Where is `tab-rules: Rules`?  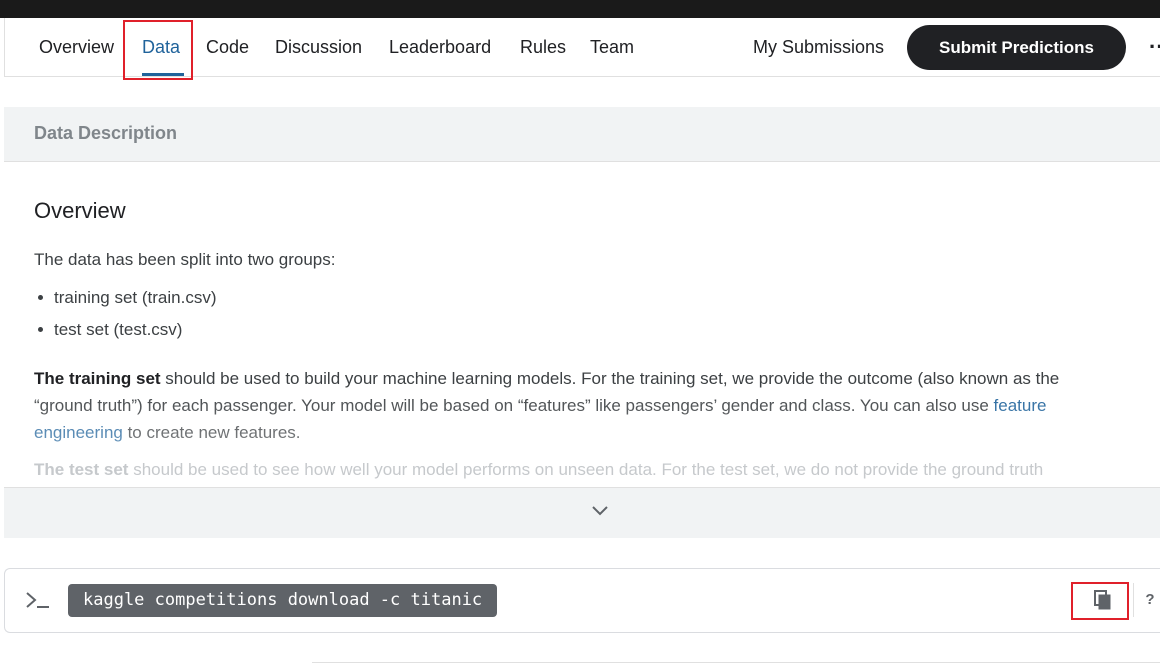 tab-rules: Rules is located at coordinates (543, 47).